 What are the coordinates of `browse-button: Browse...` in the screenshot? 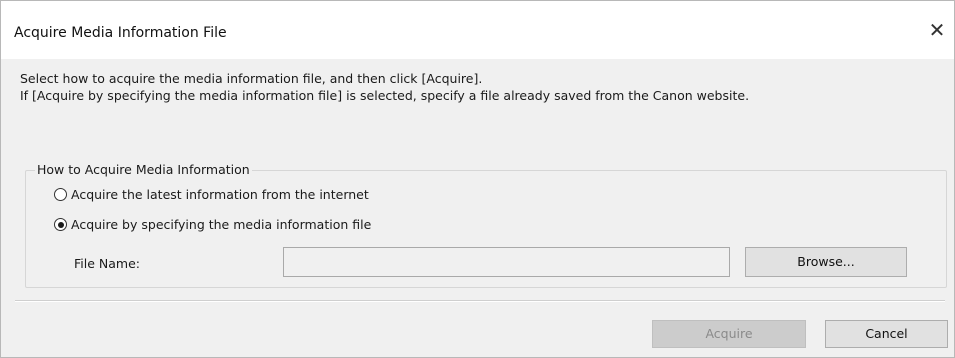 It's located at (826, 262).